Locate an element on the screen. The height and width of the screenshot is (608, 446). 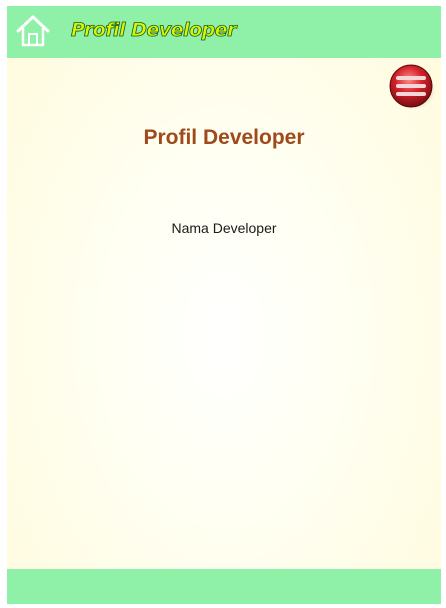
page-title: Profil Developer is located at coordinates (224, 137).